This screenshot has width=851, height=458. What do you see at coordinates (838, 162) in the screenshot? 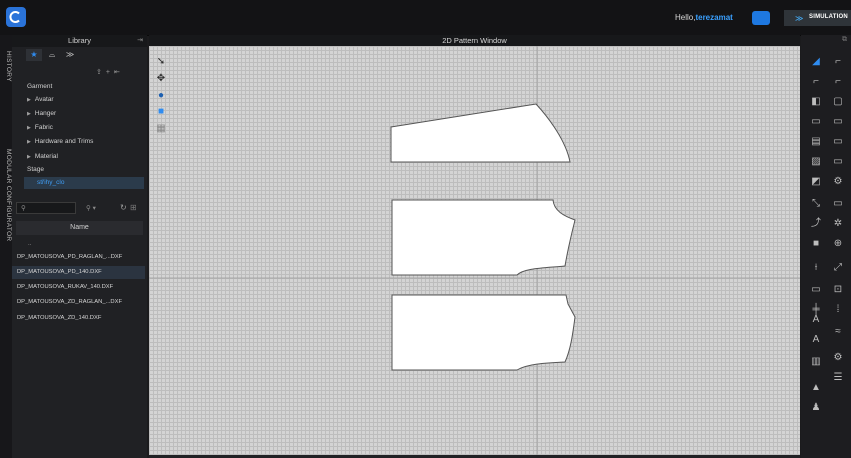
I see `fold-icon: ▭` at bounding box center [838, 162].